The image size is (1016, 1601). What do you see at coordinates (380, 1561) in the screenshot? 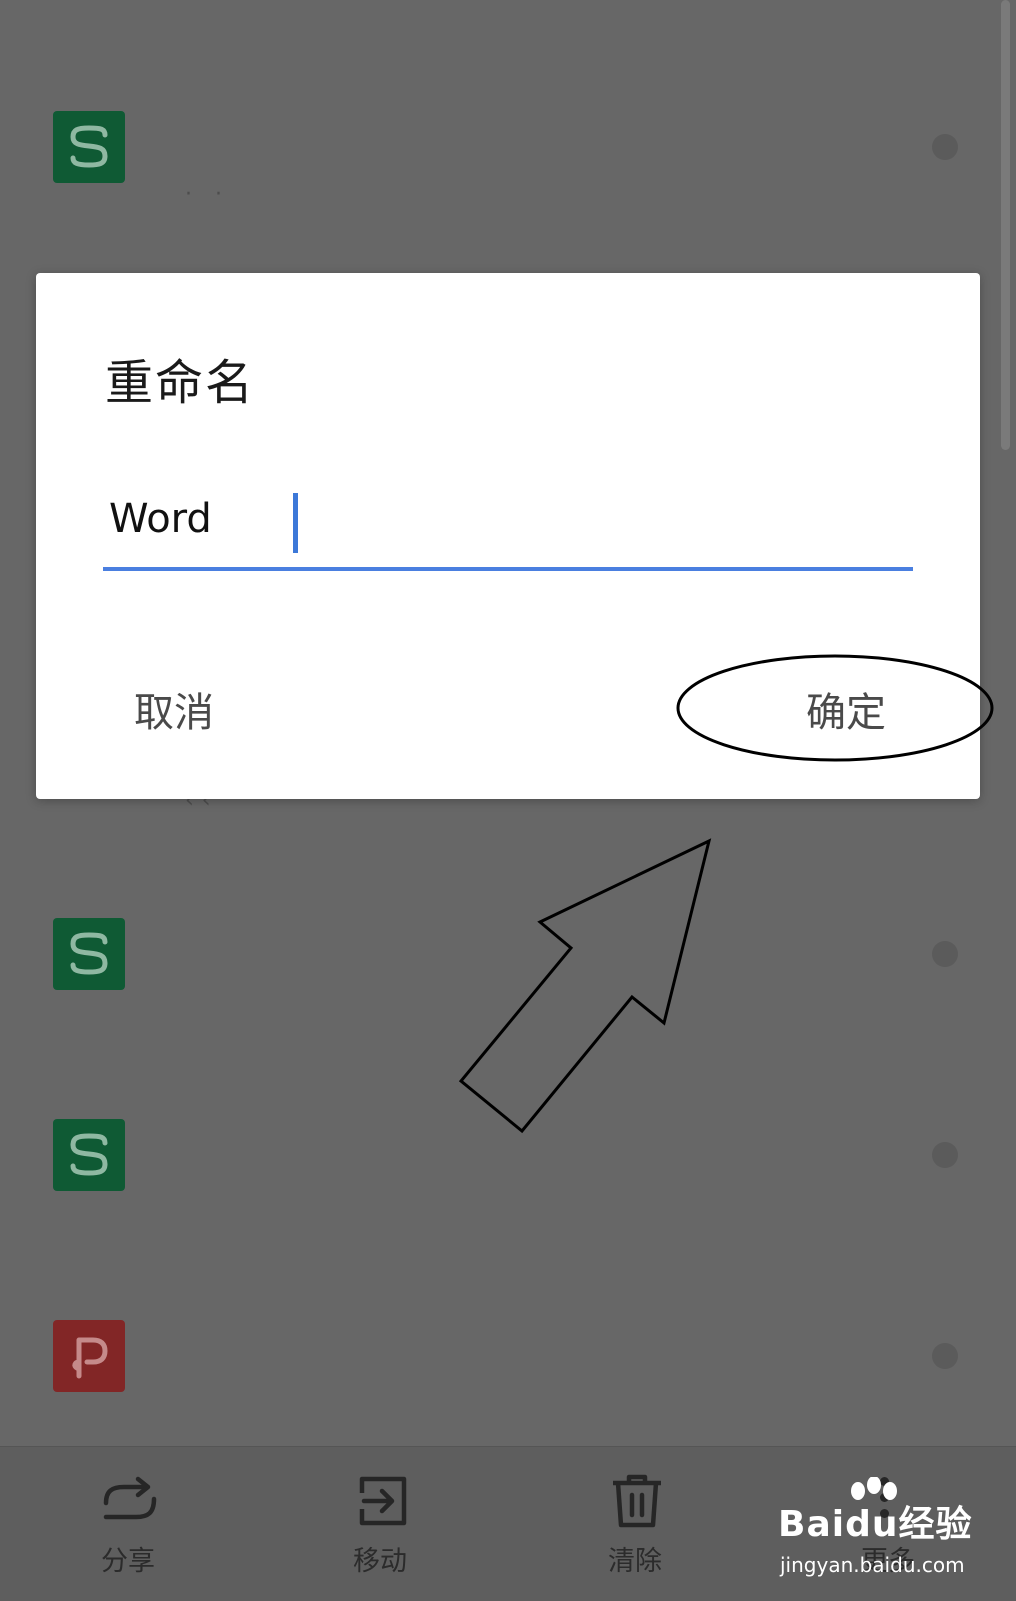
I see `move-label: 移动` at bounding box center [380, 1561].